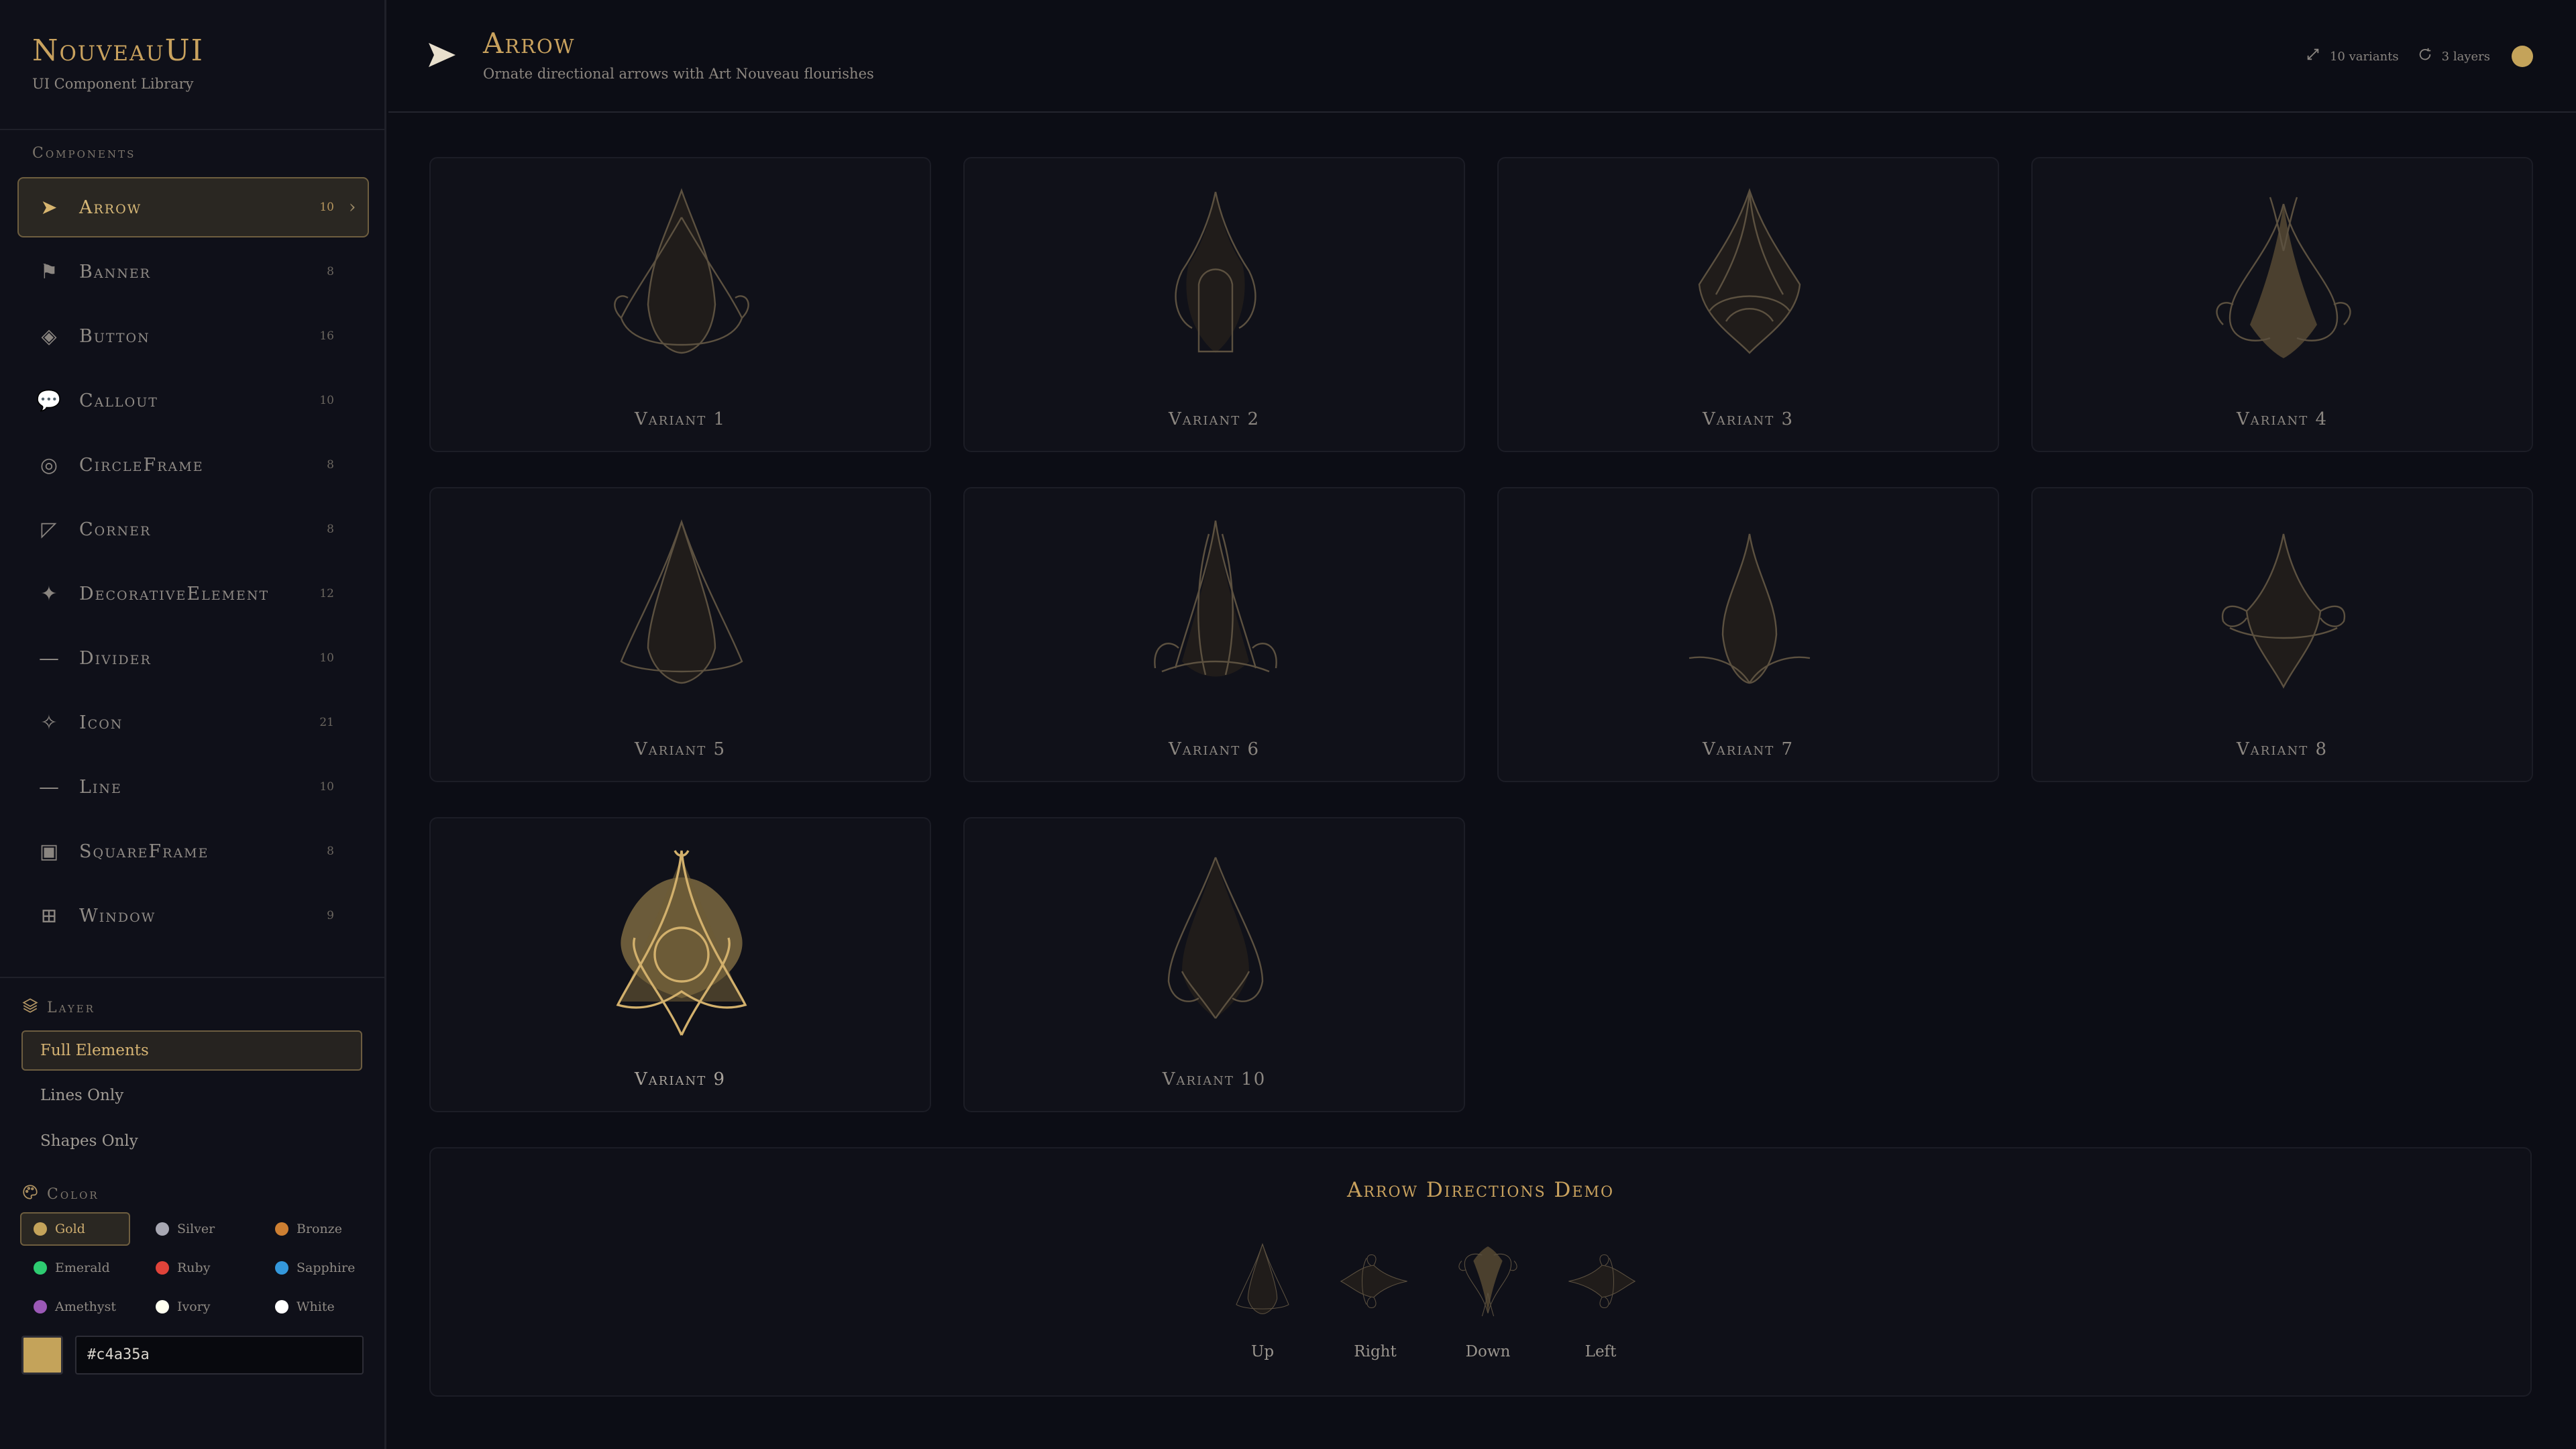 The image size is (2576, 1449). I want to click on sidebar-item-divider: — Divider 10, so click(193, 658).